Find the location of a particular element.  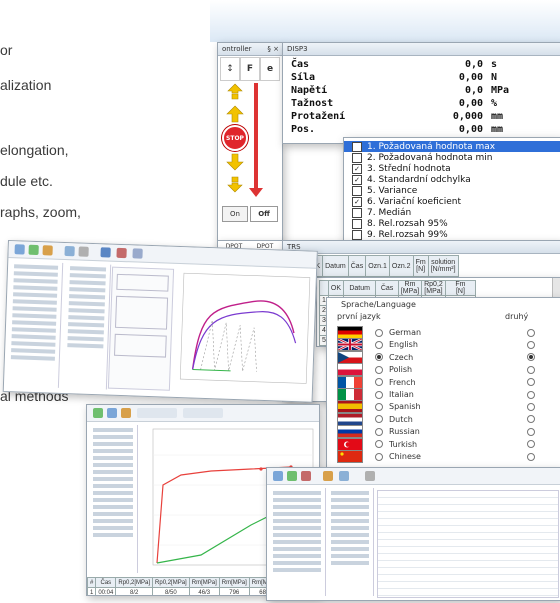

results-column-header: Rp0,2 [MPa] is located at coordinates (433, 288).